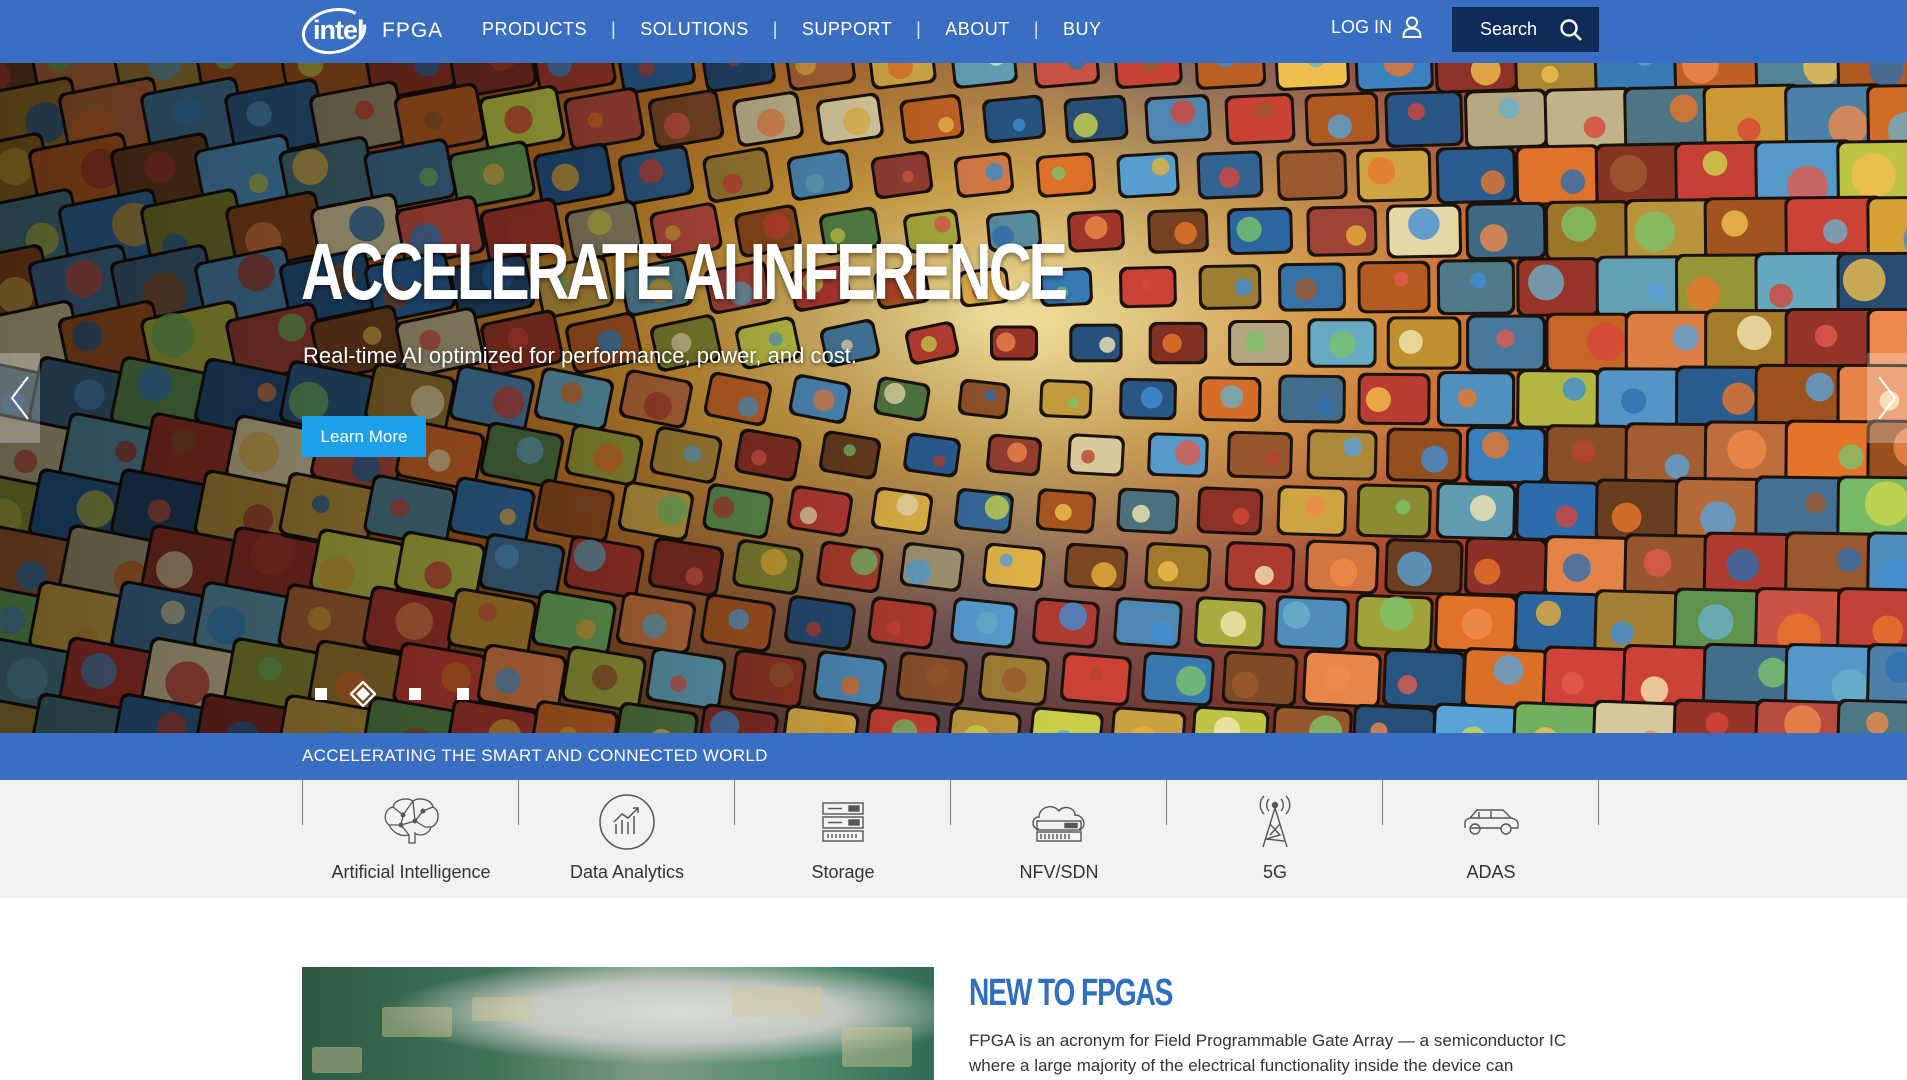 The height and width of the screenshot is (1080, 1907). I want to click on nav-products: PRODUCTS, so click(534, 29).